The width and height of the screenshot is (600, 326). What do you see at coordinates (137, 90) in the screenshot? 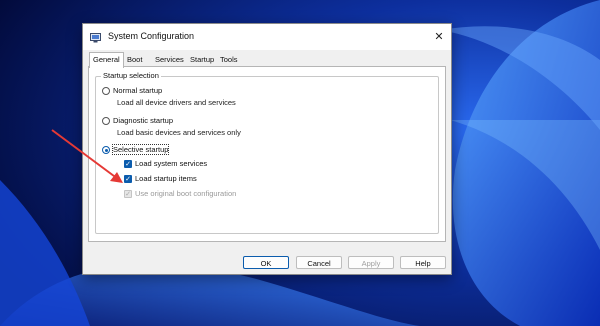
I see `normal-startup-label: Normal startup` at bounding box center [137, 90].